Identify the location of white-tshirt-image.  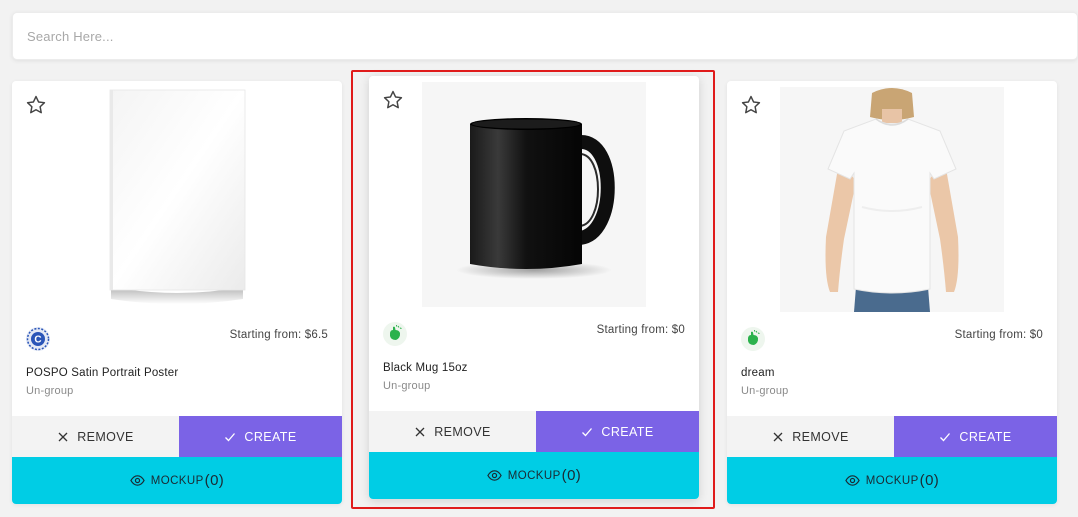
(892, 199).